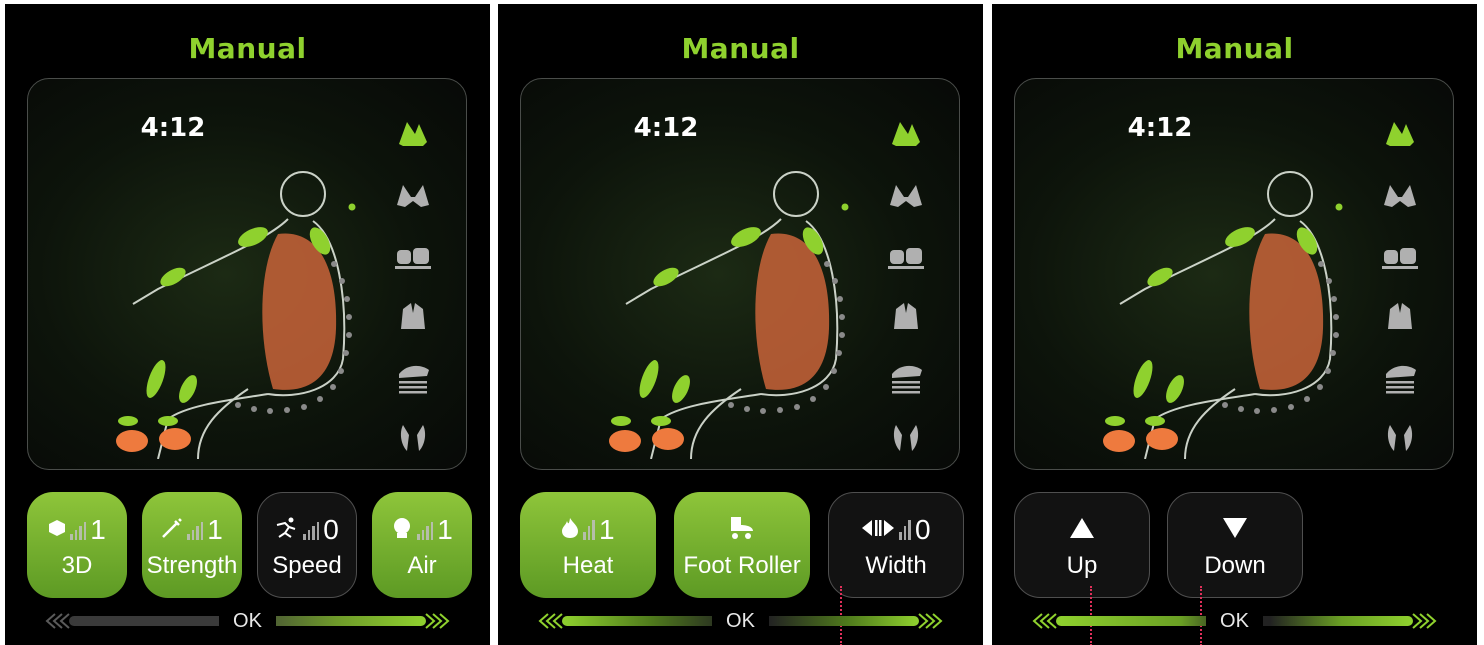 Image resolution: width=1484 pixels, height=645 pixels. Describe the element at coordinates (307, 545) in the screenshot. I see `speed-button: 0 Speed` at that location.